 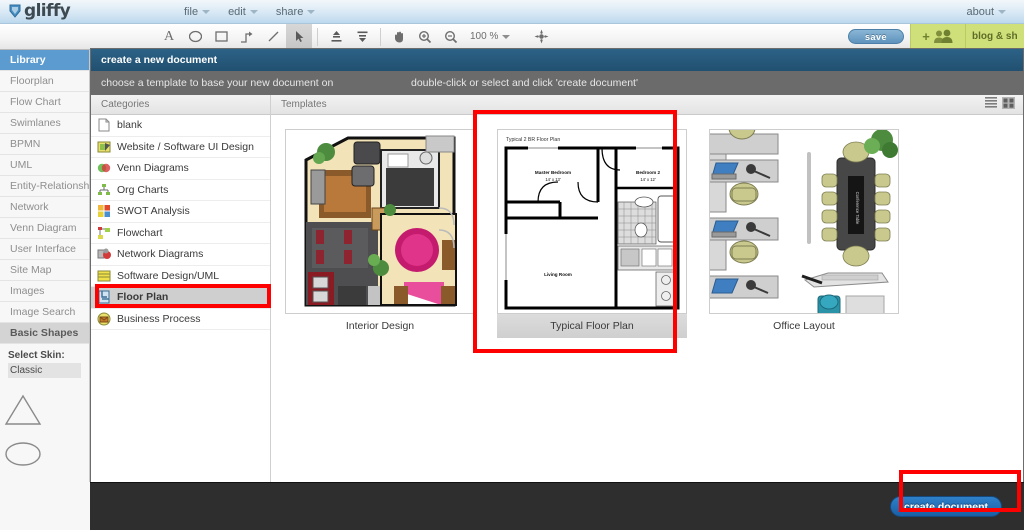 I want to click on menu-about: about, so click(x=986, y=12).